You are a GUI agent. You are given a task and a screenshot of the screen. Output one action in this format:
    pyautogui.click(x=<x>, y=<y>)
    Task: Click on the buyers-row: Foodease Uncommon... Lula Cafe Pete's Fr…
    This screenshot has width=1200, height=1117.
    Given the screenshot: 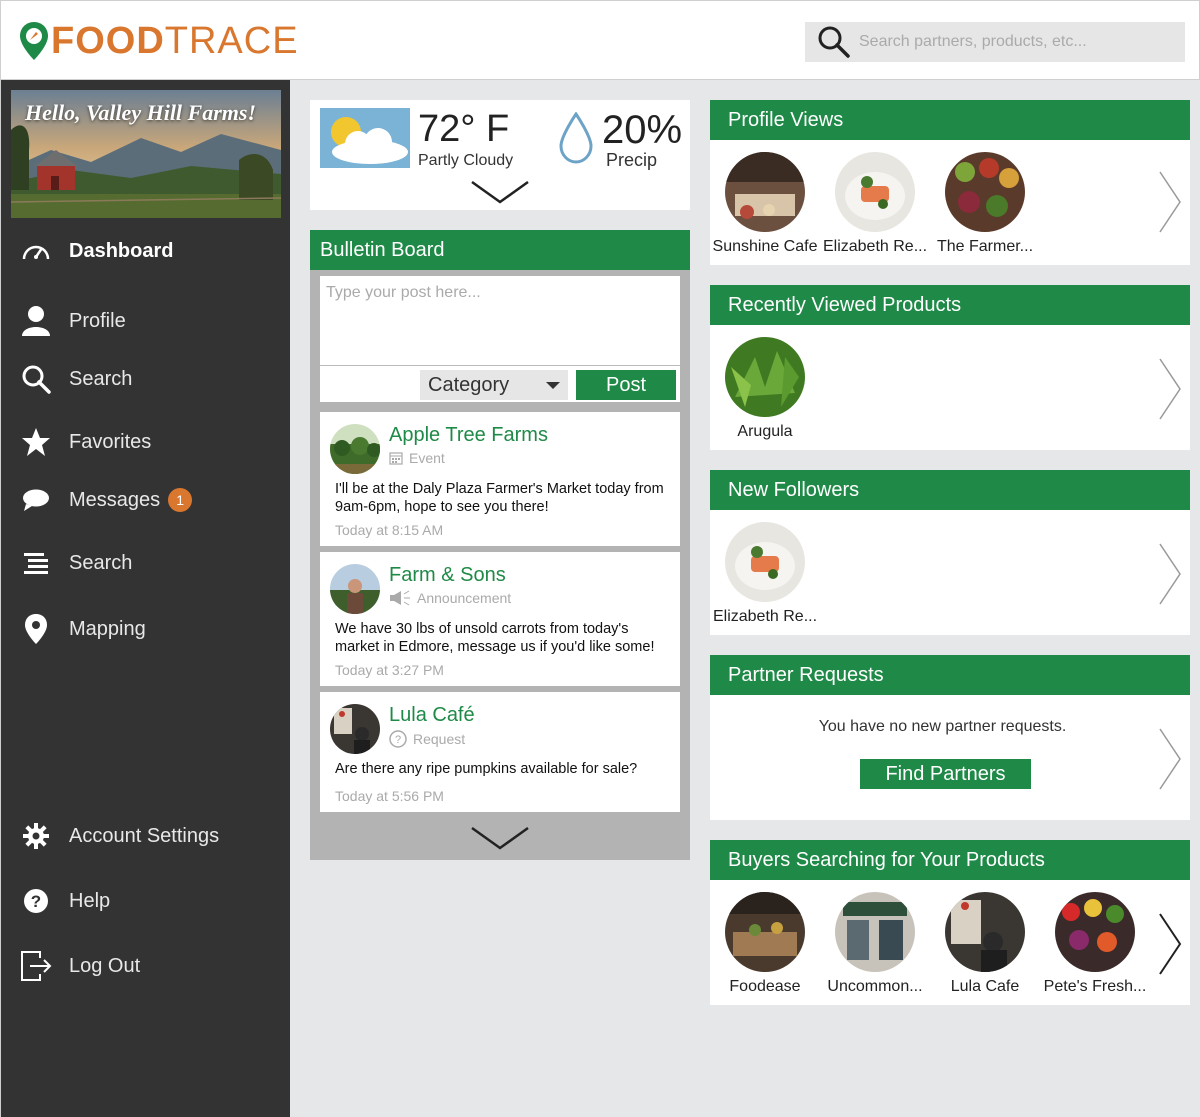 What is the action you would take?
    pyautogui.click(x=930, y=944)
    